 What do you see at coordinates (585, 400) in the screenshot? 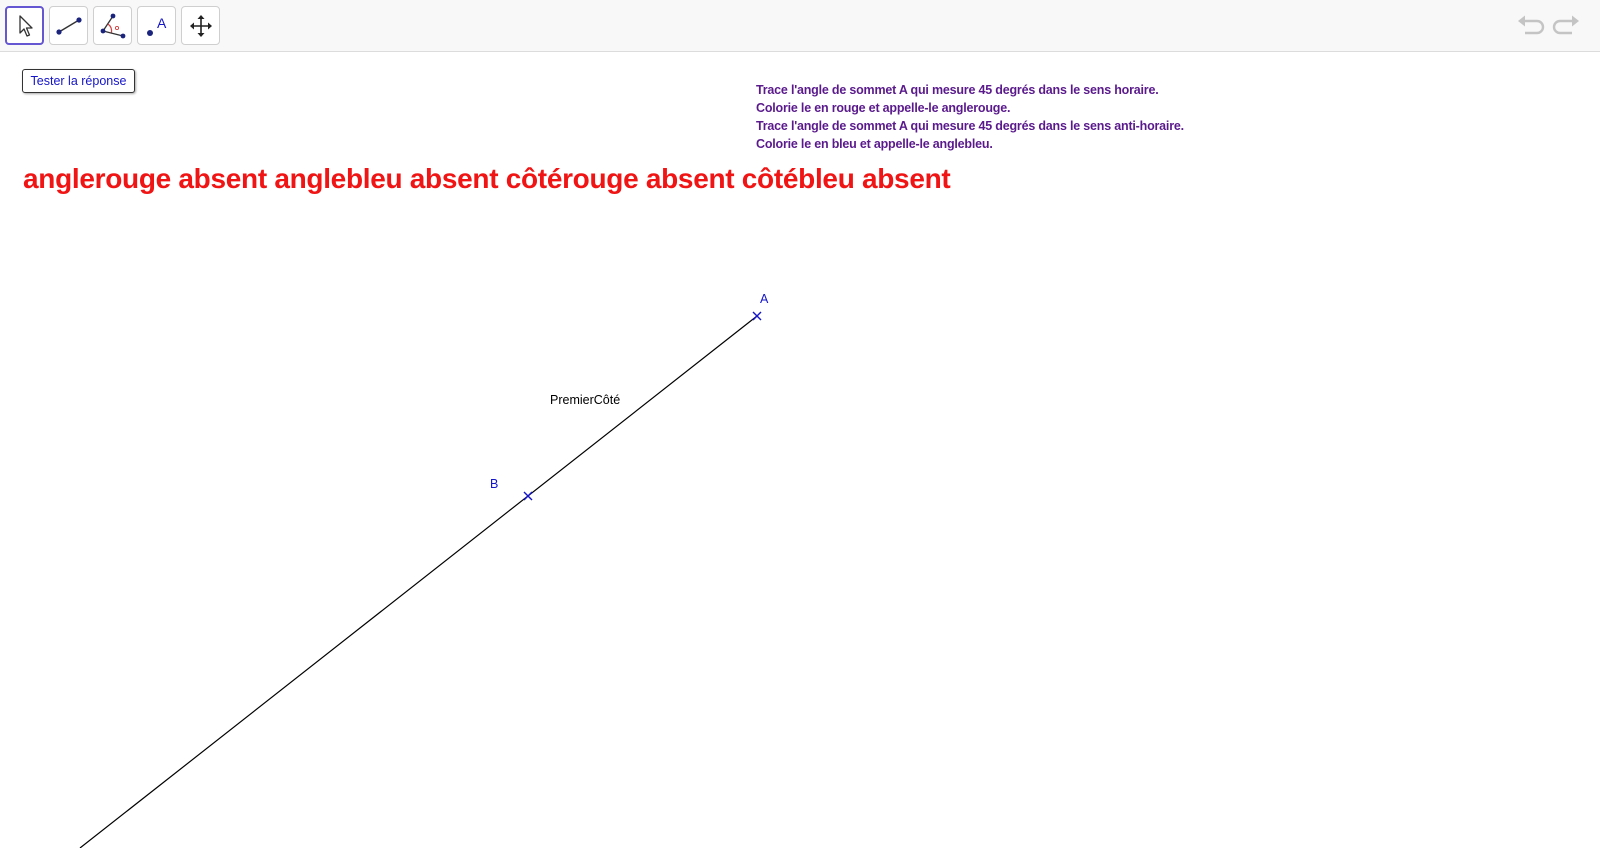
I see `segment-label: PremierCôté` at bounding box center [585, 400].